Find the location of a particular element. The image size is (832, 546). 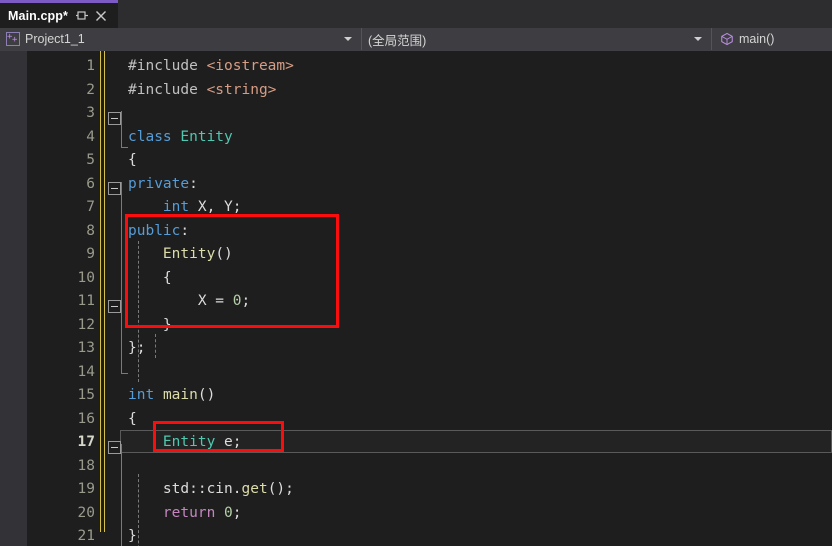

scope-dropdown: (全局范围) is located at coordinates (537, 39).